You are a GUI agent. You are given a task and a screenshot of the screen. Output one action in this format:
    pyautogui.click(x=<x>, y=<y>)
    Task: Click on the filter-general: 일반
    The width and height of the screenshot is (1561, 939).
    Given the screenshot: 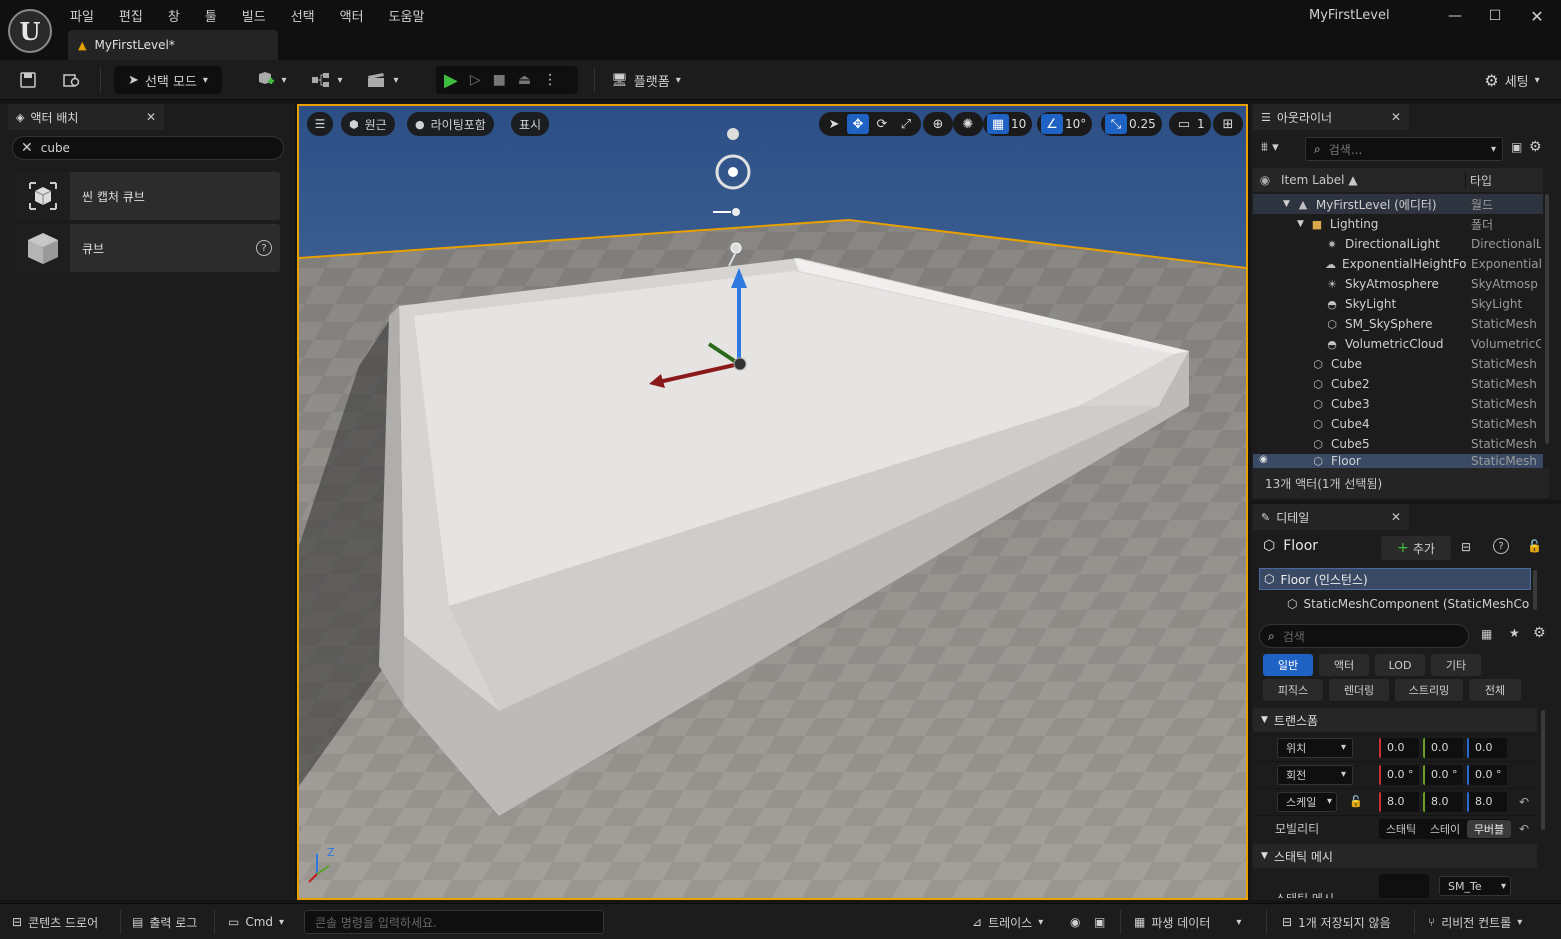 What is the action you would take?
    pyautogui.click(x=1288, y=665)
    